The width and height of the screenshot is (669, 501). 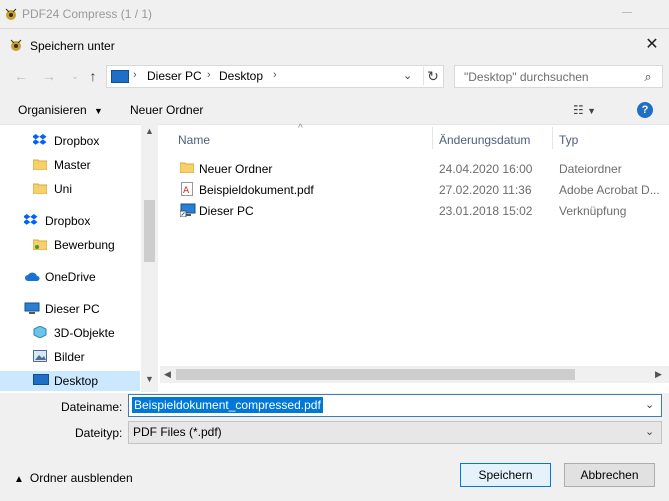 I want to click on filetype-select: PDF Files (*.pdf) ⌄, so click(x=395, y=432).